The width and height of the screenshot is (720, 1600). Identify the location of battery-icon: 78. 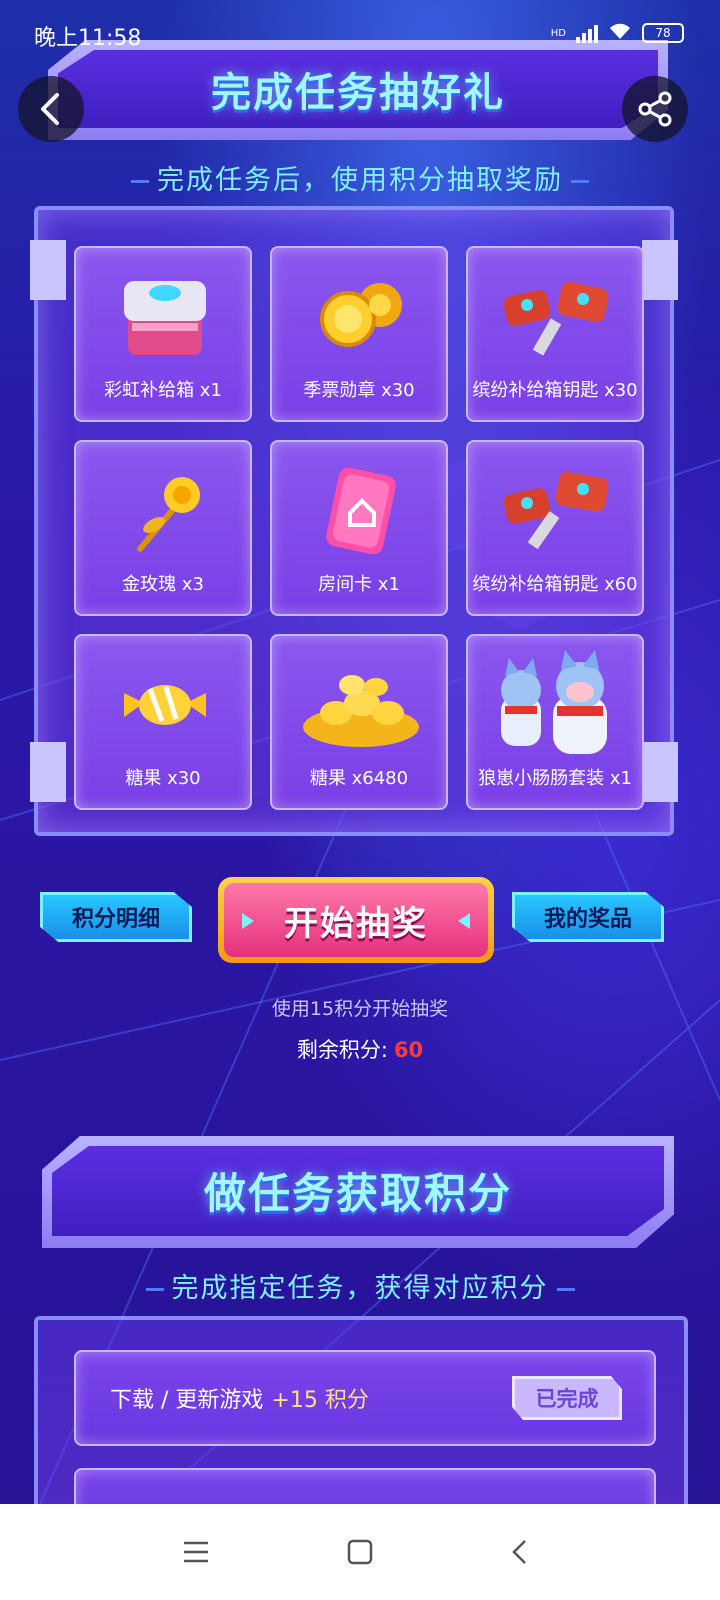
(663, 33).